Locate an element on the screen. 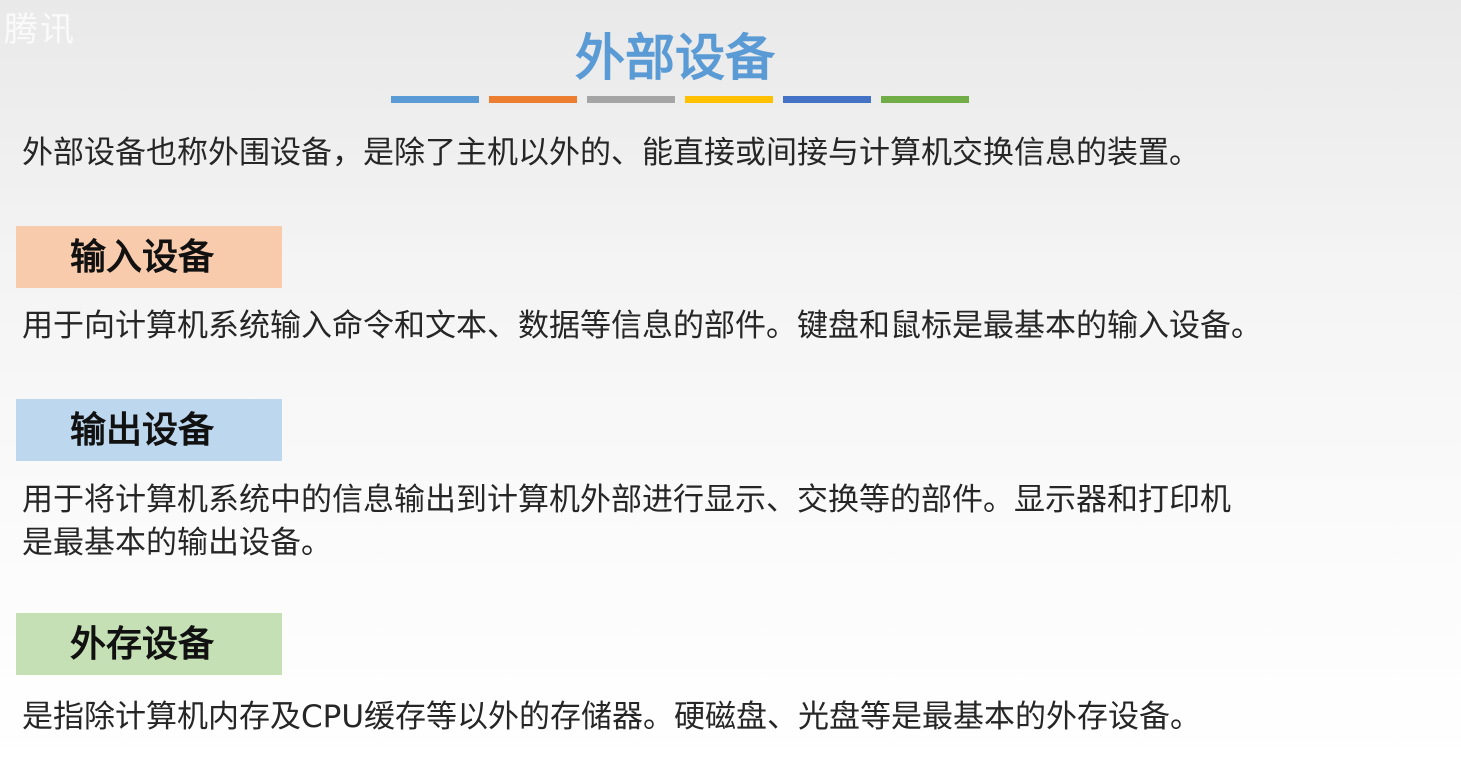 This screenshot has height=768, width=1461. accent-bar-yellow is located at coordinates (729, 99).